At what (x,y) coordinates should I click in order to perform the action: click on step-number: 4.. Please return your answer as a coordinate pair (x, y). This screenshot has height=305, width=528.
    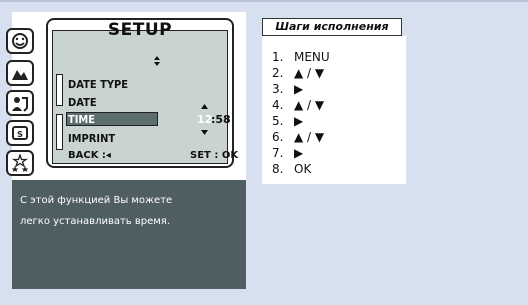
    Looking at the image, I should click on (278, 105).